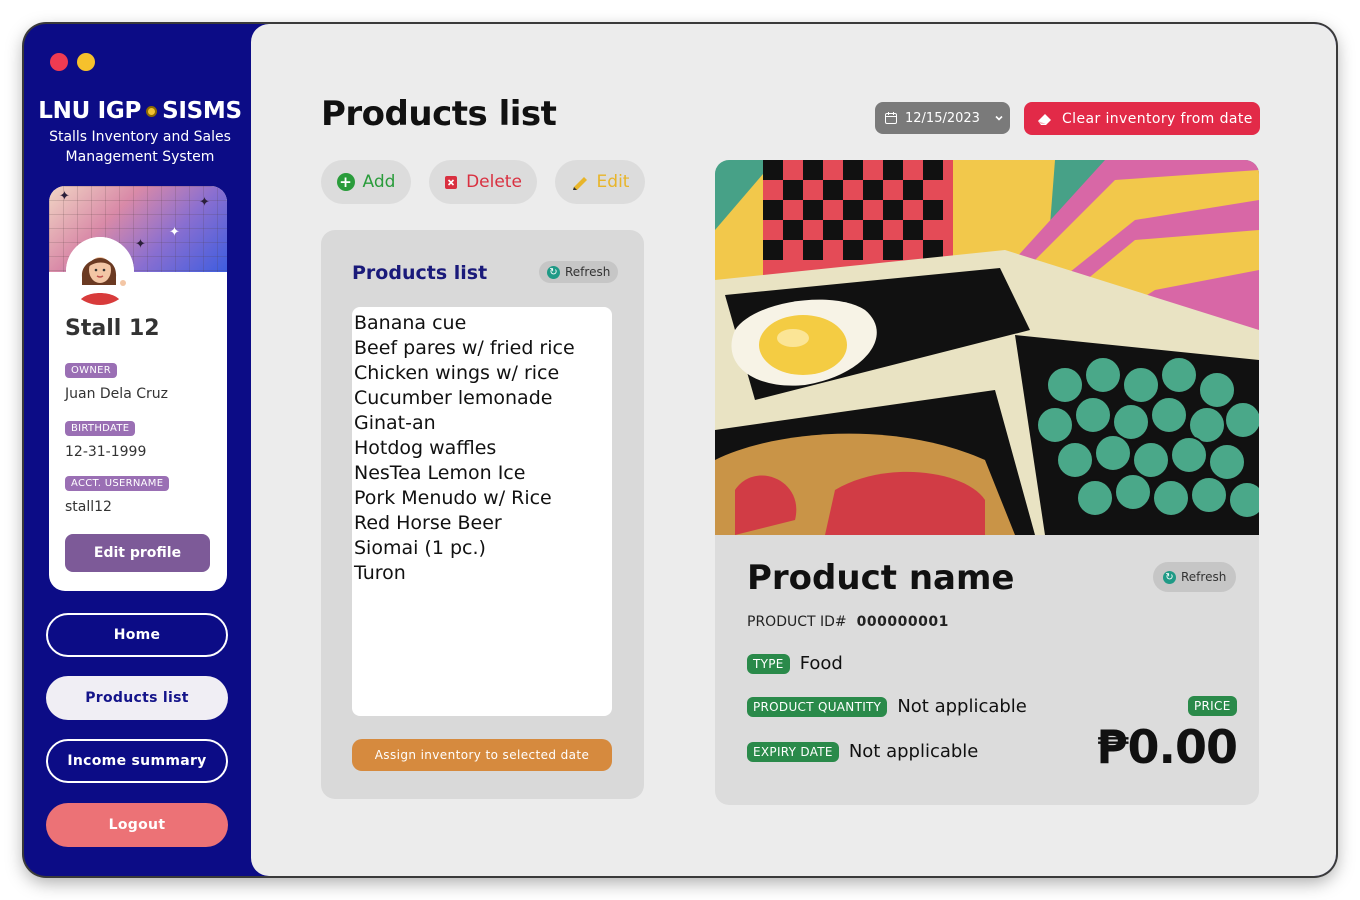  Describe the element at coordinates (613, 182) in the screenshot. I see `edit-label: Edit` at that location.